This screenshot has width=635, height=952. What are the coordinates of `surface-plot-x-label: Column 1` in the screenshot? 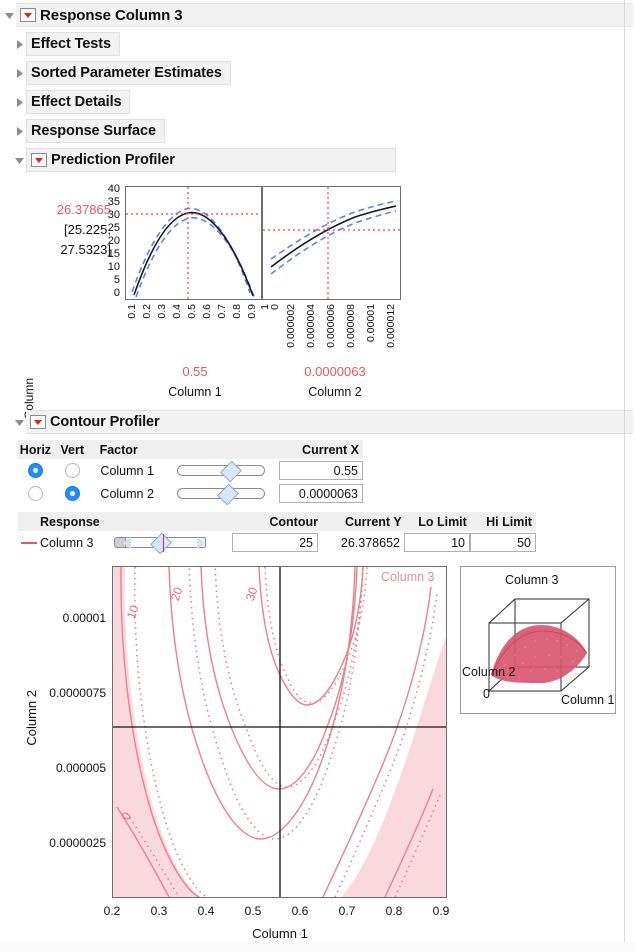 It's located at (588, 700).